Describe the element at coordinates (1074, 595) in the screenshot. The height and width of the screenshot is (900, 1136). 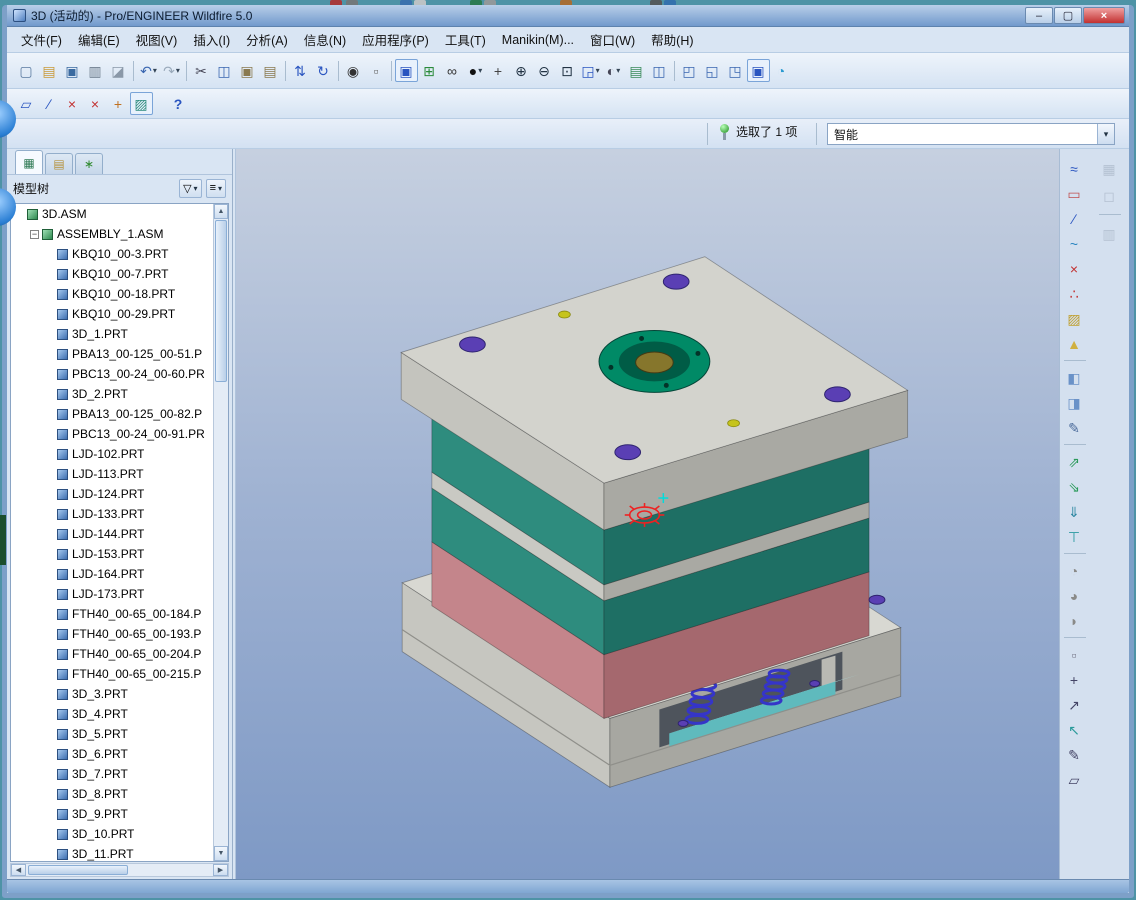
I see `chamfer-tool: ◕` at that location.